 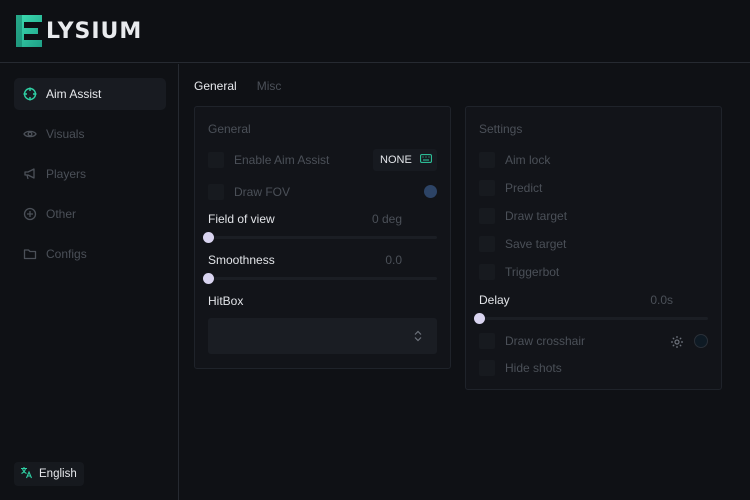 What do you see at coordinates (229, 129) in the screenshot?
I see `panel-title: General` at bounding box center [229, 129].